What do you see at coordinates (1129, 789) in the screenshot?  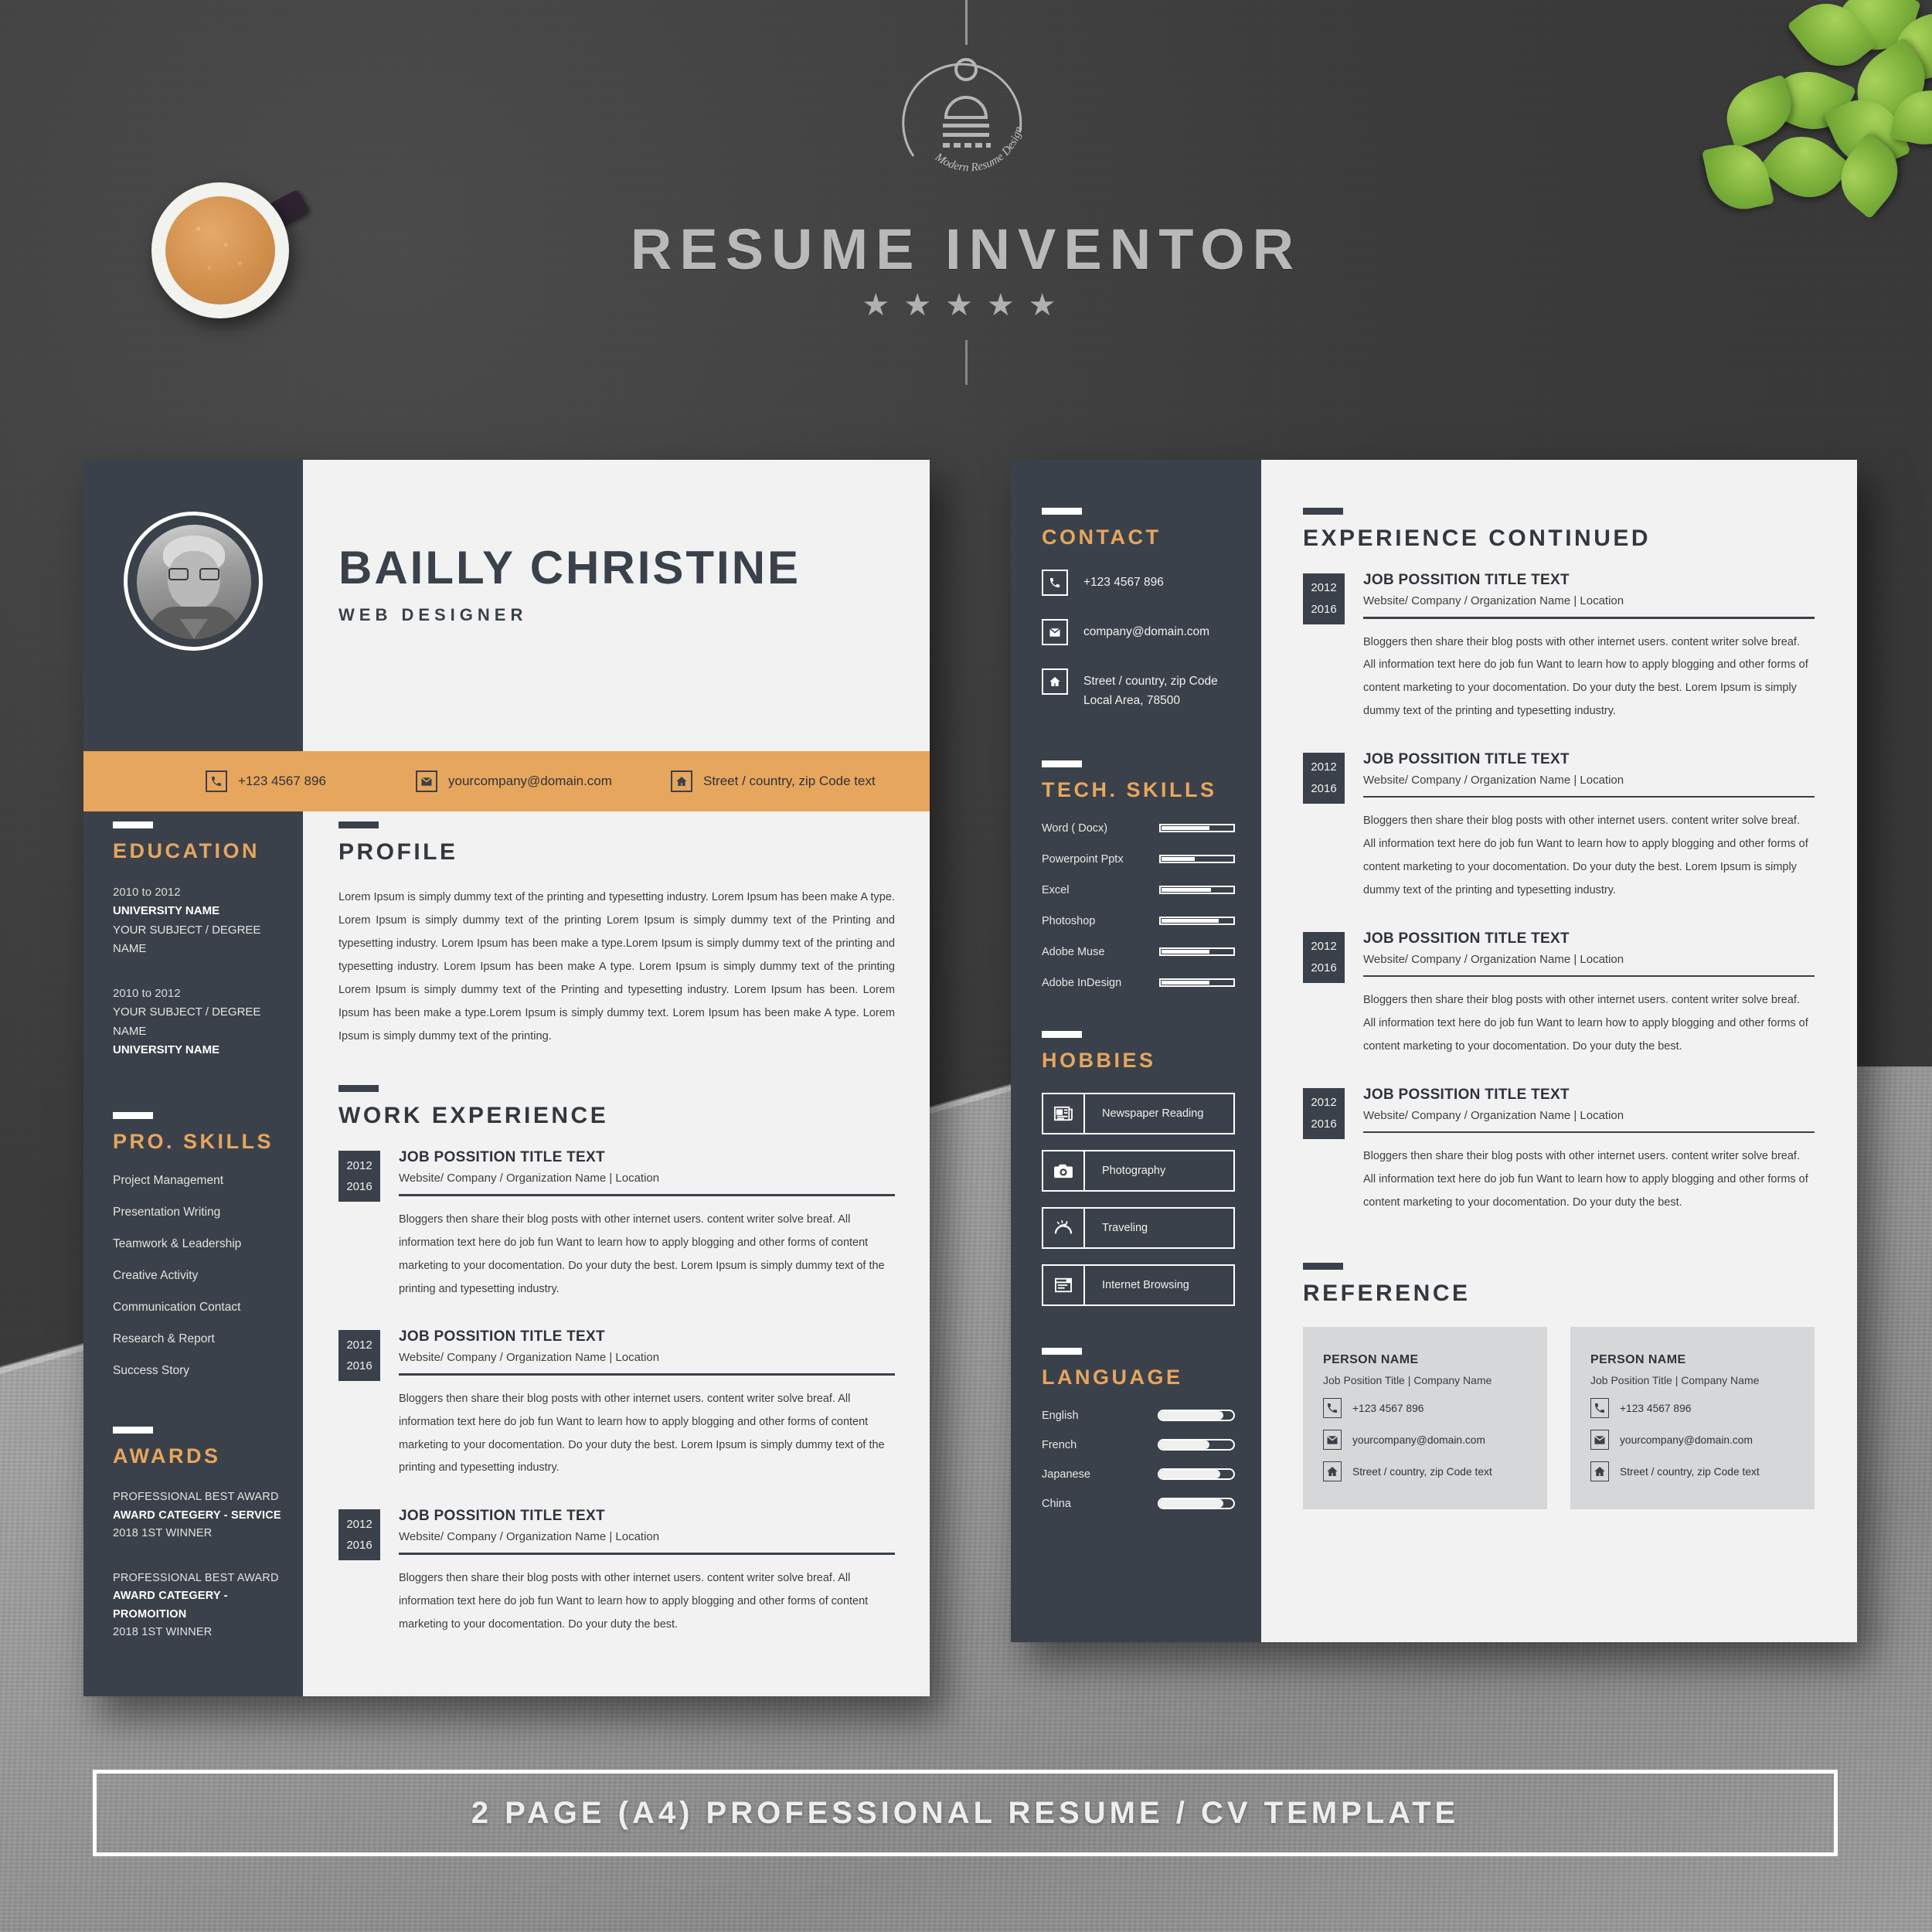 I see `section-heading-tech-skills: TECH. SKILLS` at bounding box center [1129, 789].